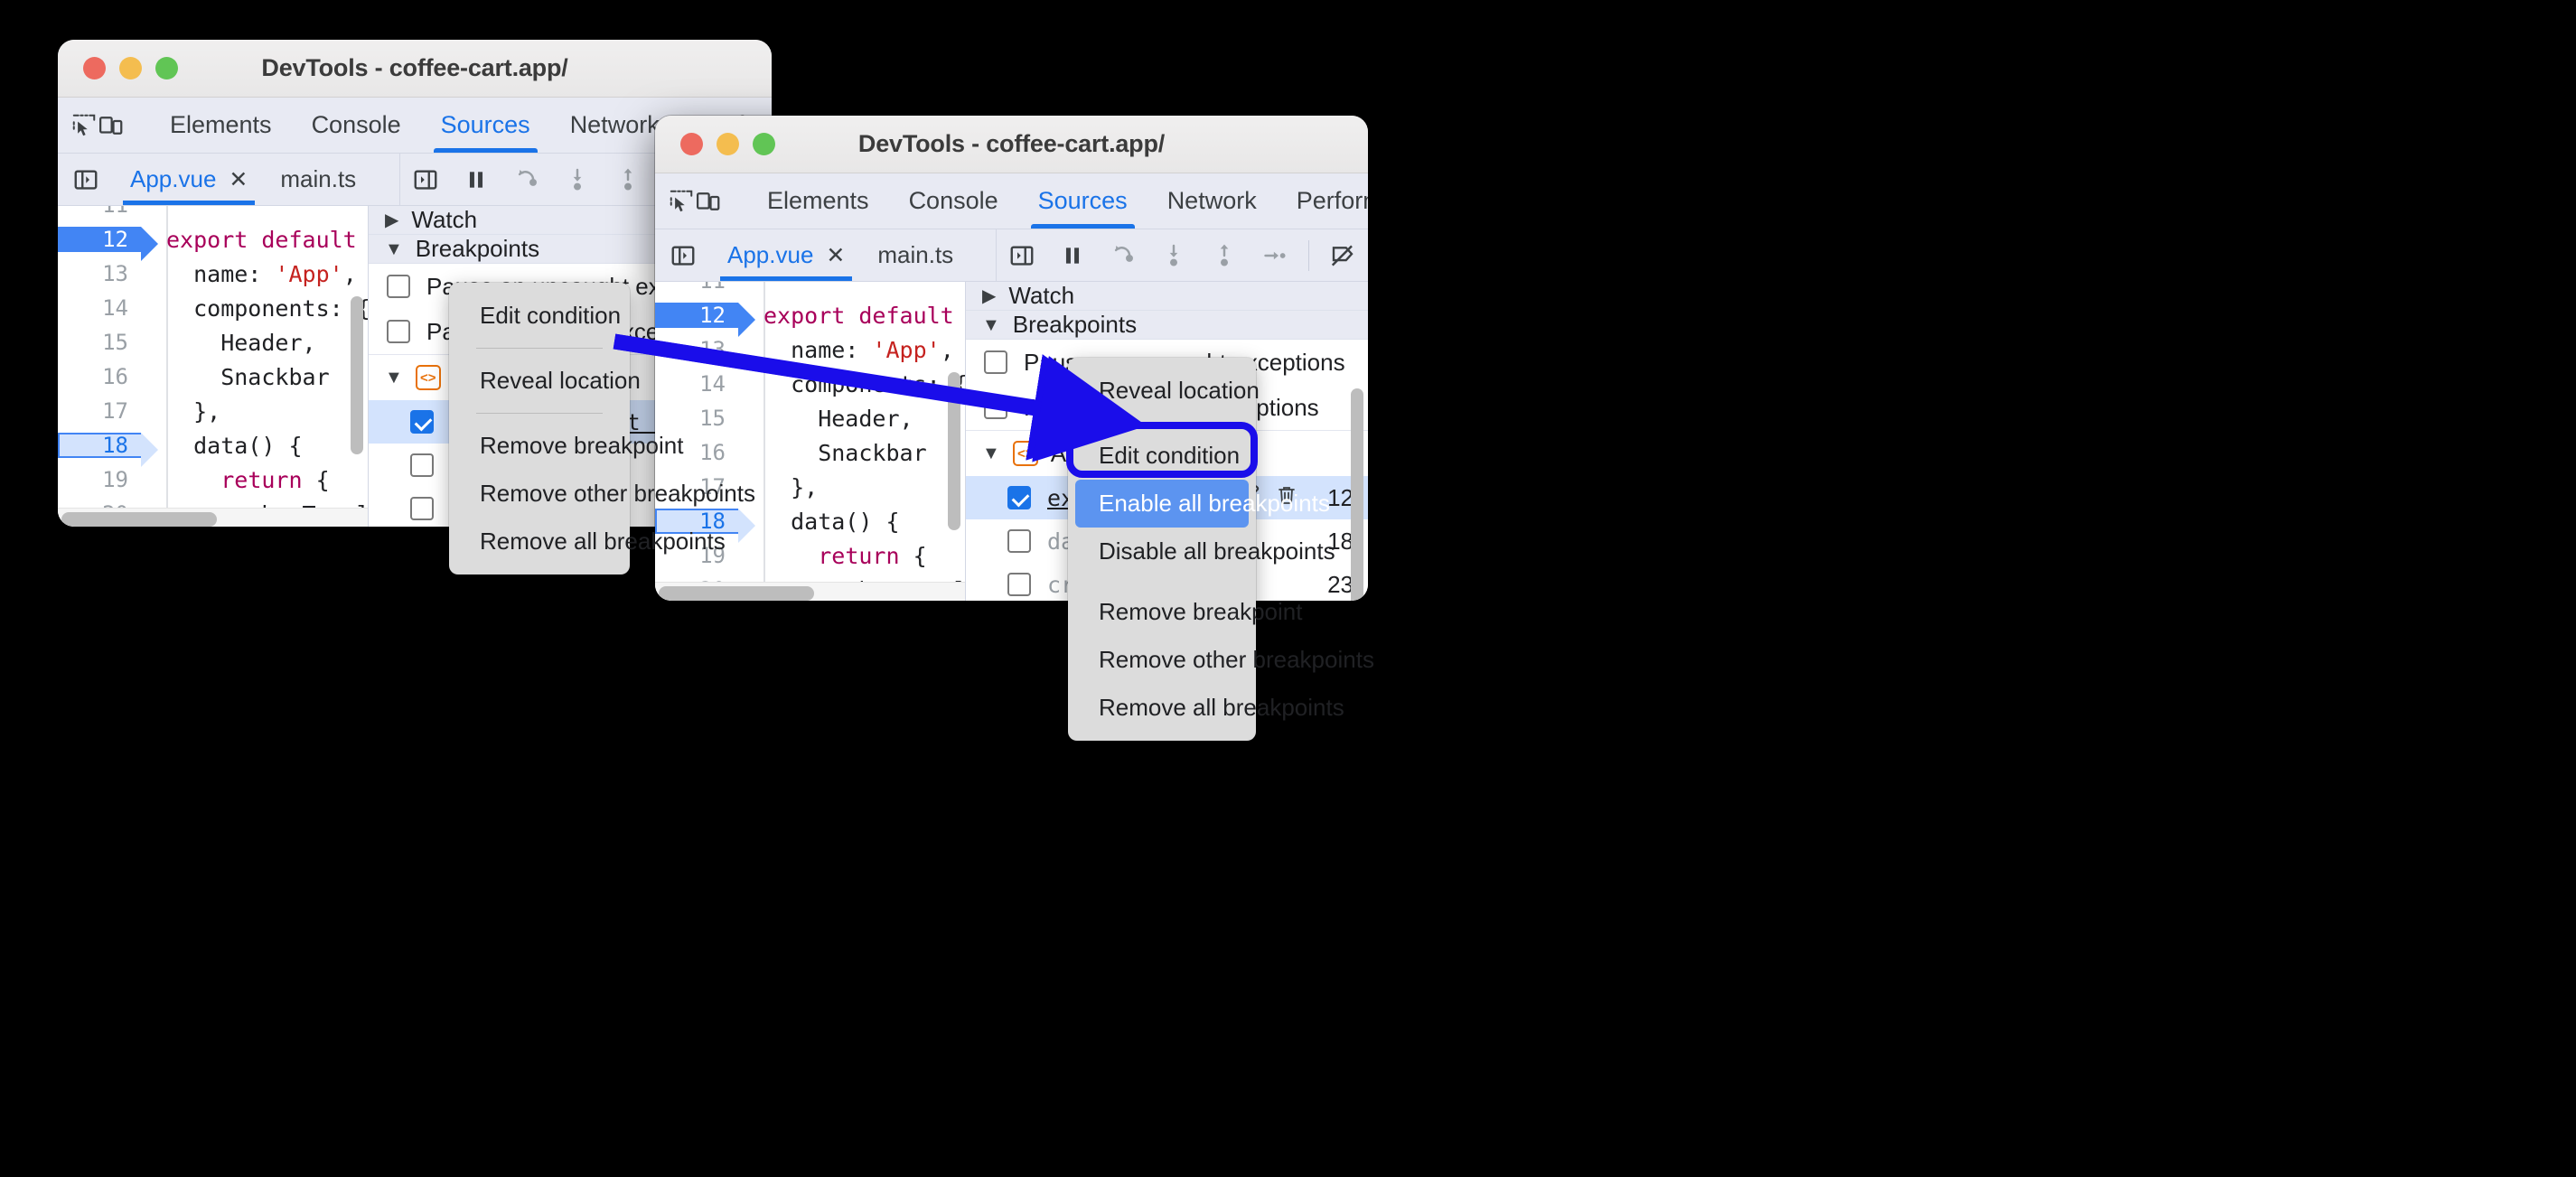 The width and height of the screenshot is (2576, 1177). What do you see at coordinates (1357, 495) in the screenshot?
I see `sidebar-vertical-scrollbar` at bounding box center [1357, 495].